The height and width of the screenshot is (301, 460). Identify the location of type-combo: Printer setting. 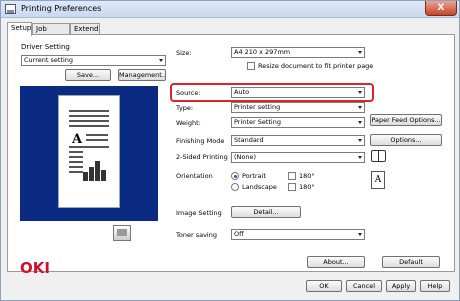
(298, 107).